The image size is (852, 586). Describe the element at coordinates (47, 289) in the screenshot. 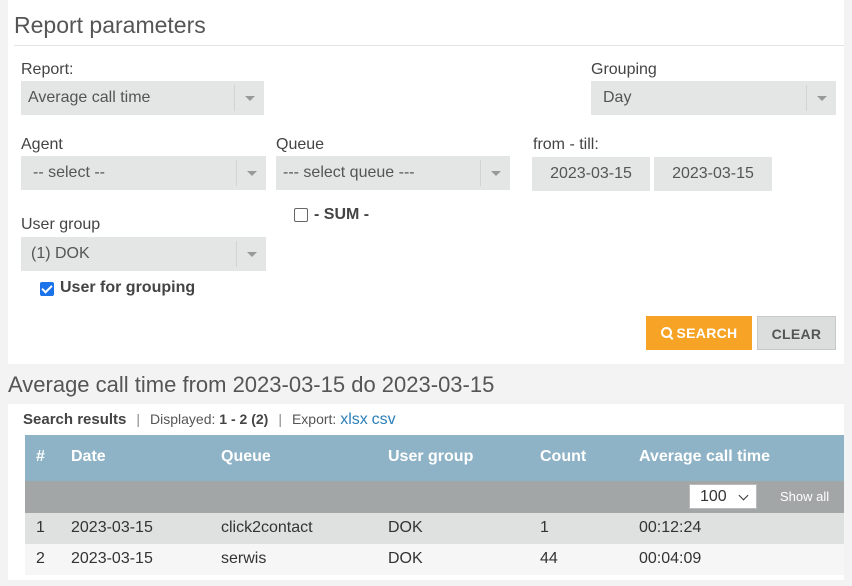

I see `user-for-grouping-checkbox` at that location.